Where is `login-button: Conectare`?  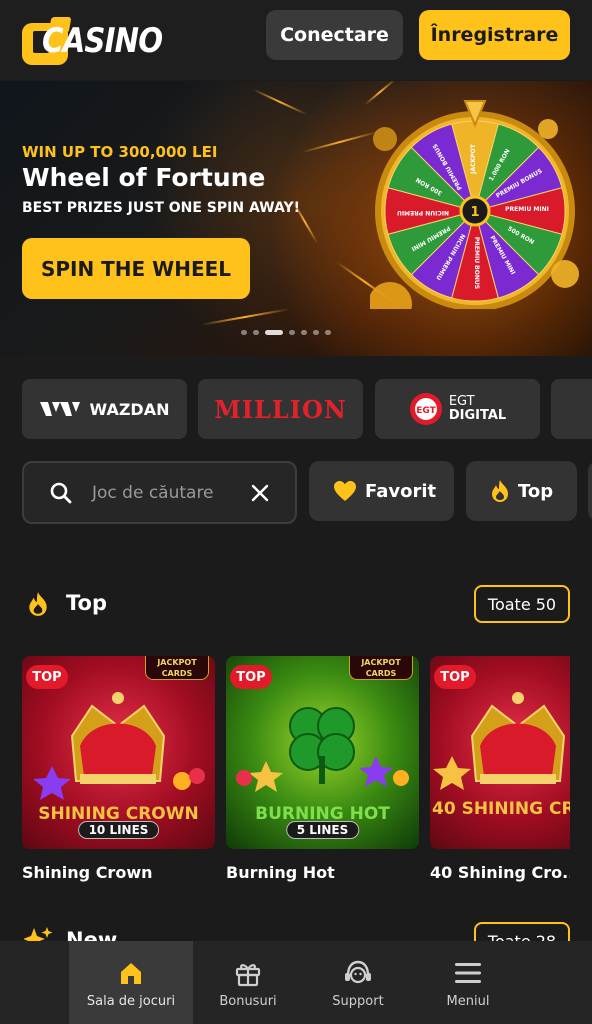
login-button: Conectare is located at coordinates (334, 35).